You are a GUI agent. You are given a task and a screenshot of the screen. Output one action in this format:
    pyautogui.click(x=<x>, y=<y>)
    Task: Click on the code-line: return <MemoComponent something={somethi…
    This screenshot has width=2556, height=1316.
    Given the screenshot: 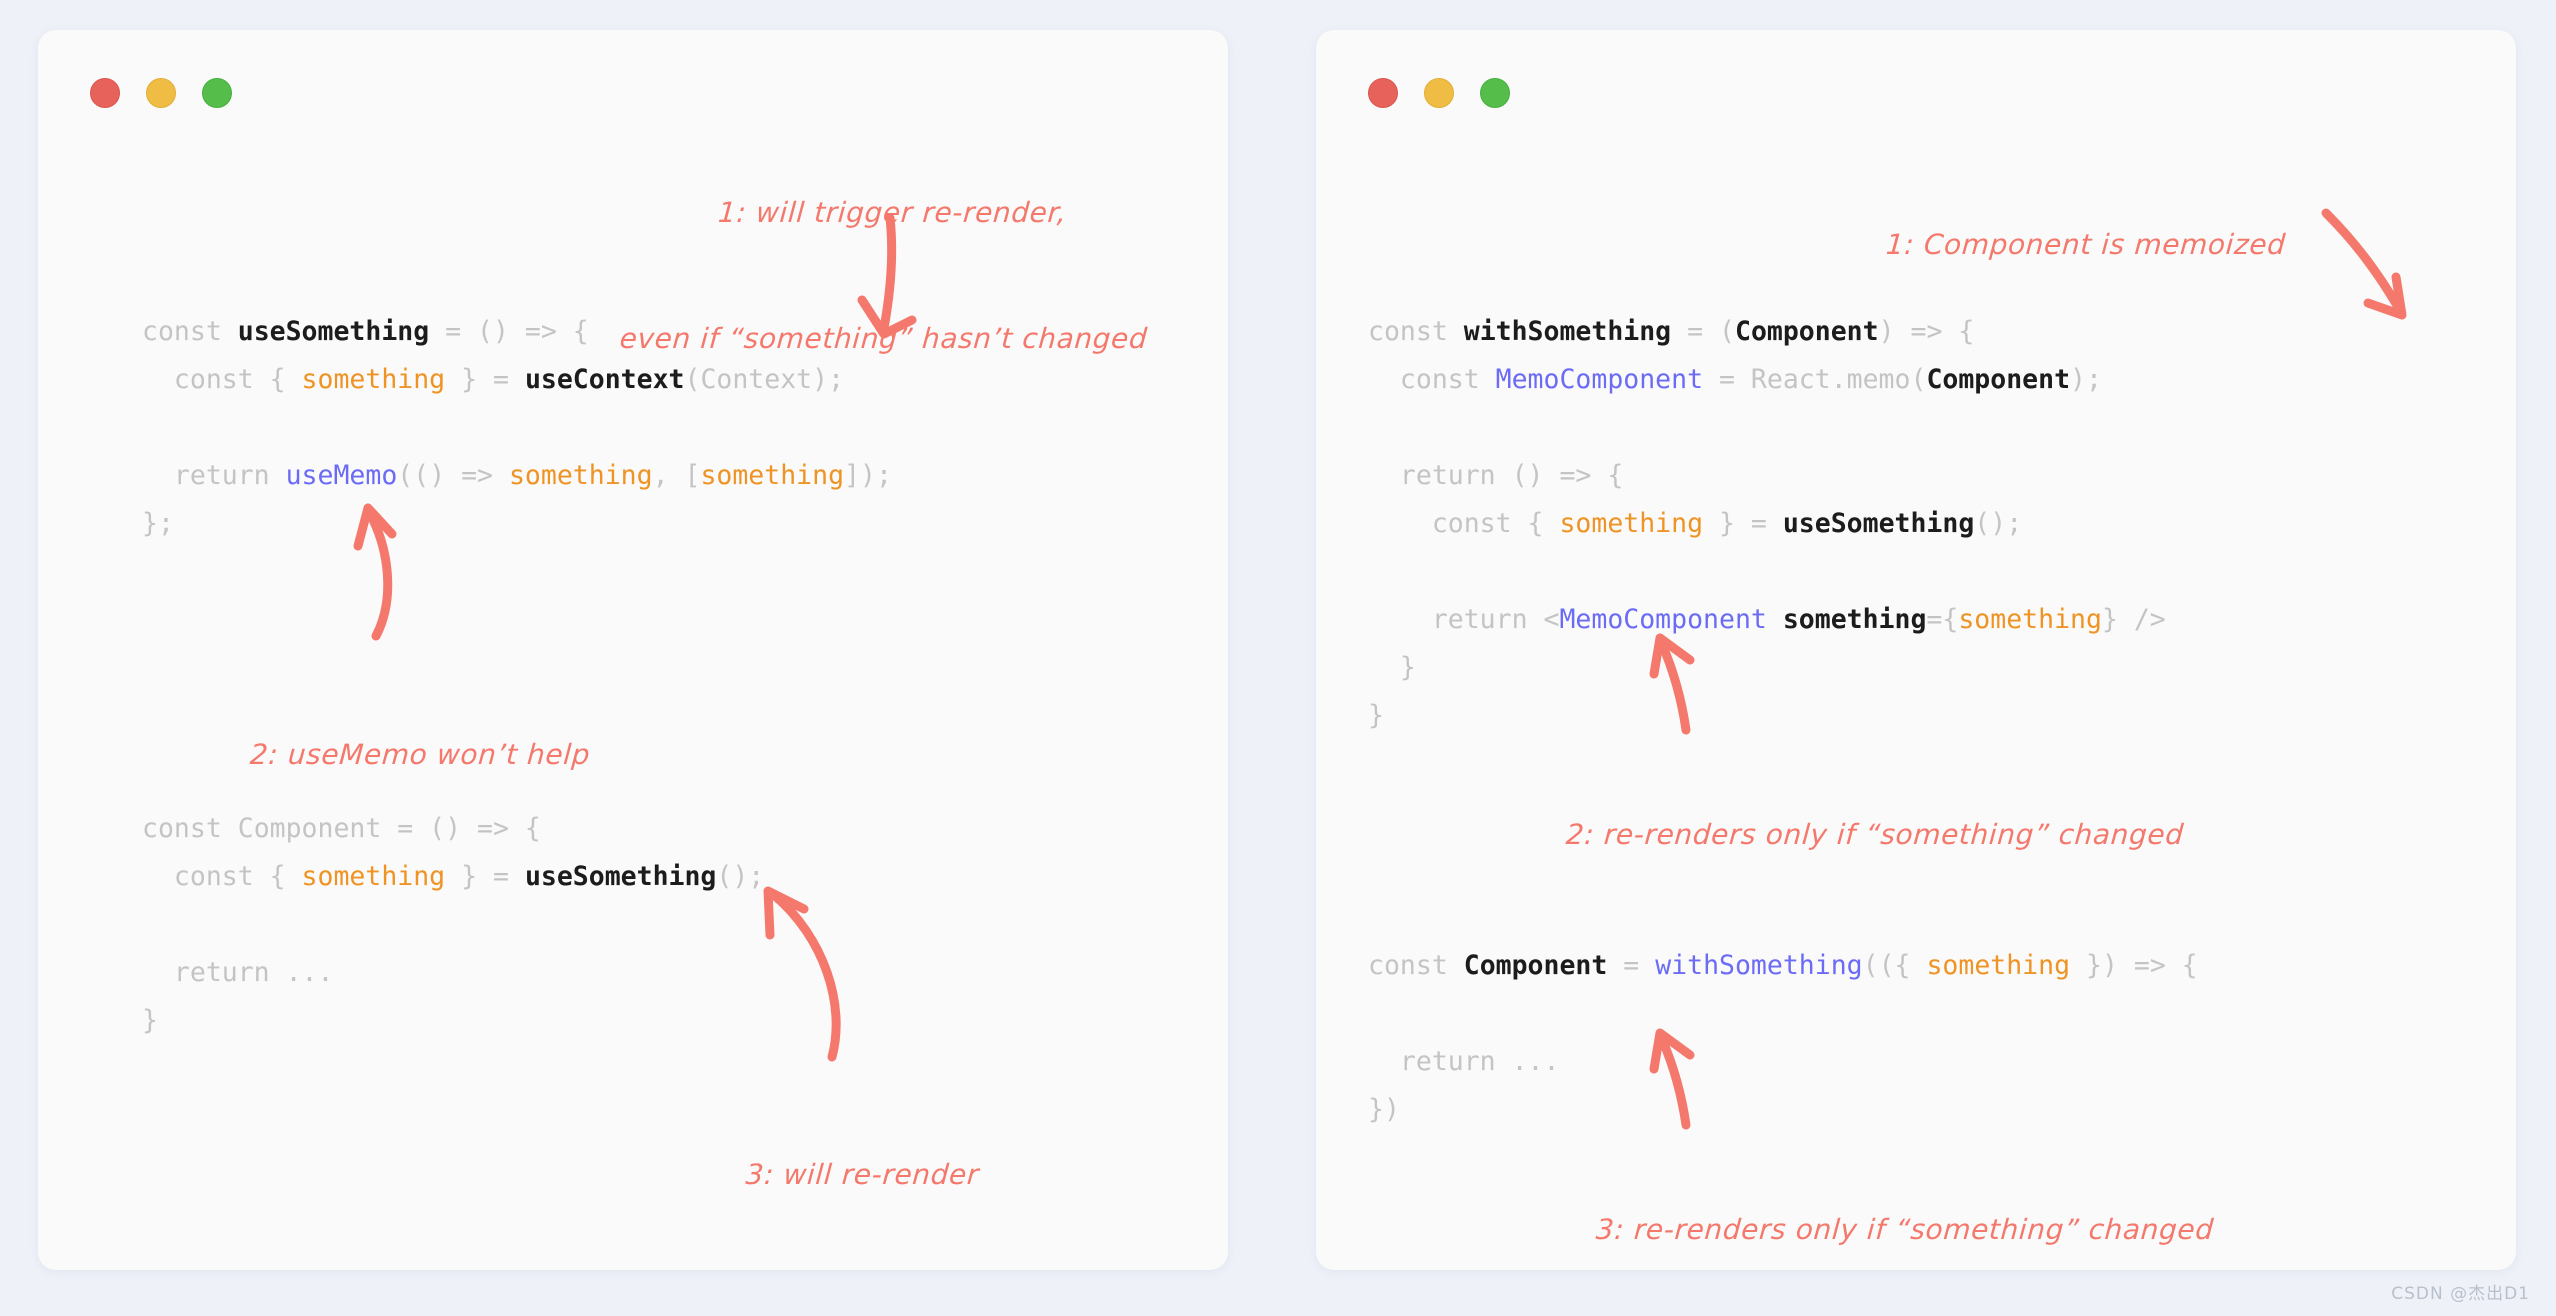 What is the action you would take?
    pyautogui.click(x=1767, y=619)
    